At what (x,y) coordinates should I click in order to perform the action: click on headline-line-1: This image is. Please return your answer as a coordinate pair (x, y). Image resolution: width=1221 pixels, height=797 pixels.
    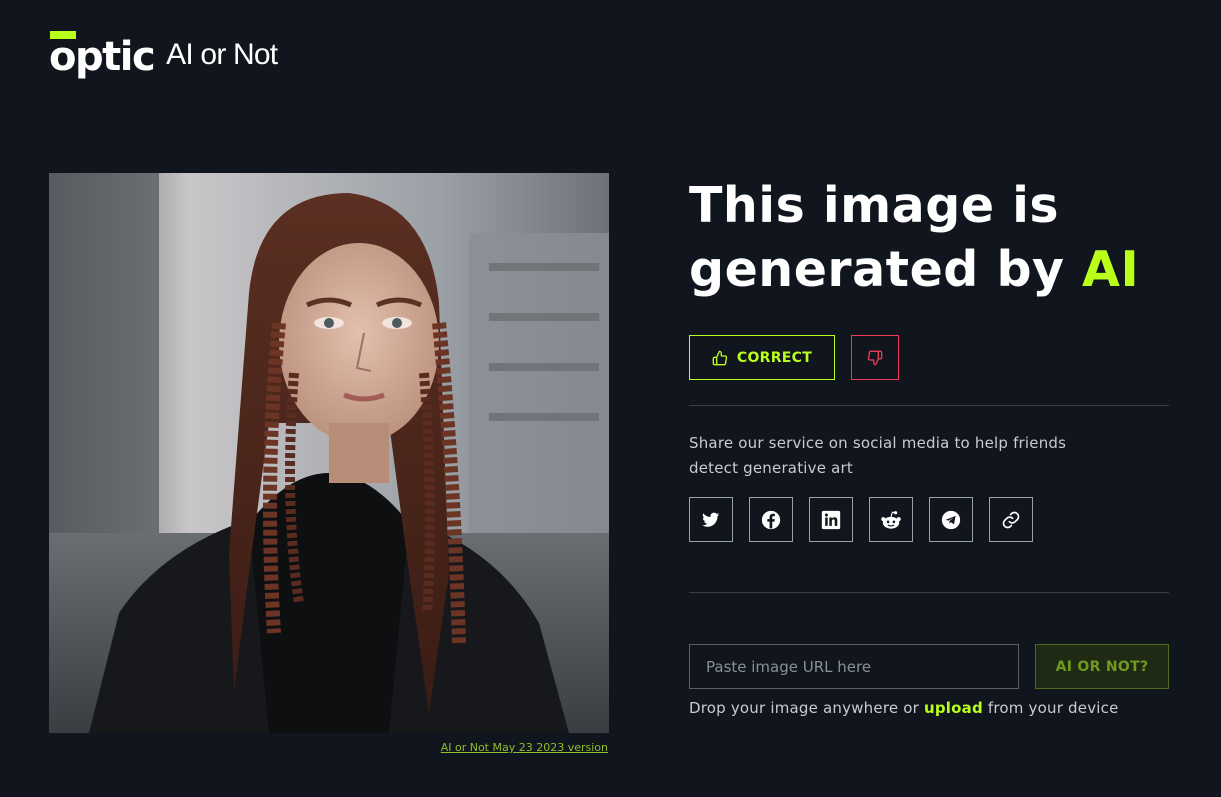
    Looking at the image, I should click on (874, 205).